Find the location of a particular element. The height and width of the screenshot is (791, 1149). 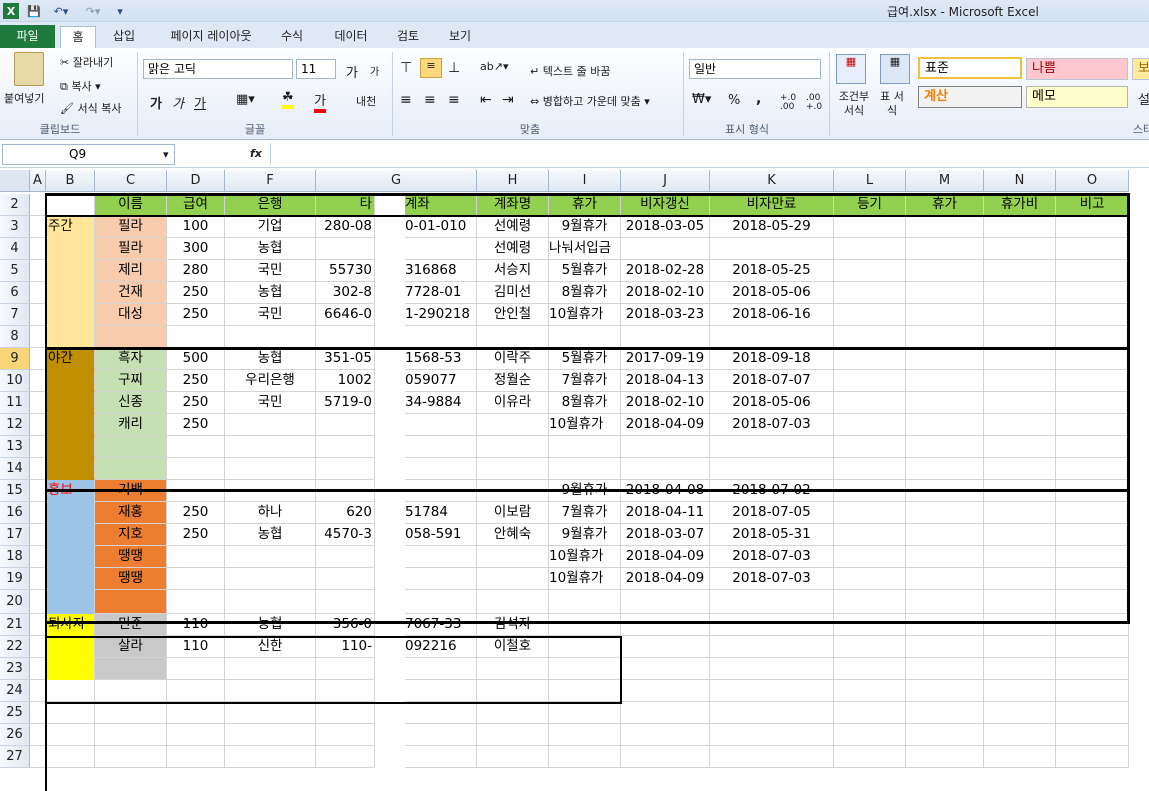

data-cell: 선예령 is located at coordinates (513, 249).